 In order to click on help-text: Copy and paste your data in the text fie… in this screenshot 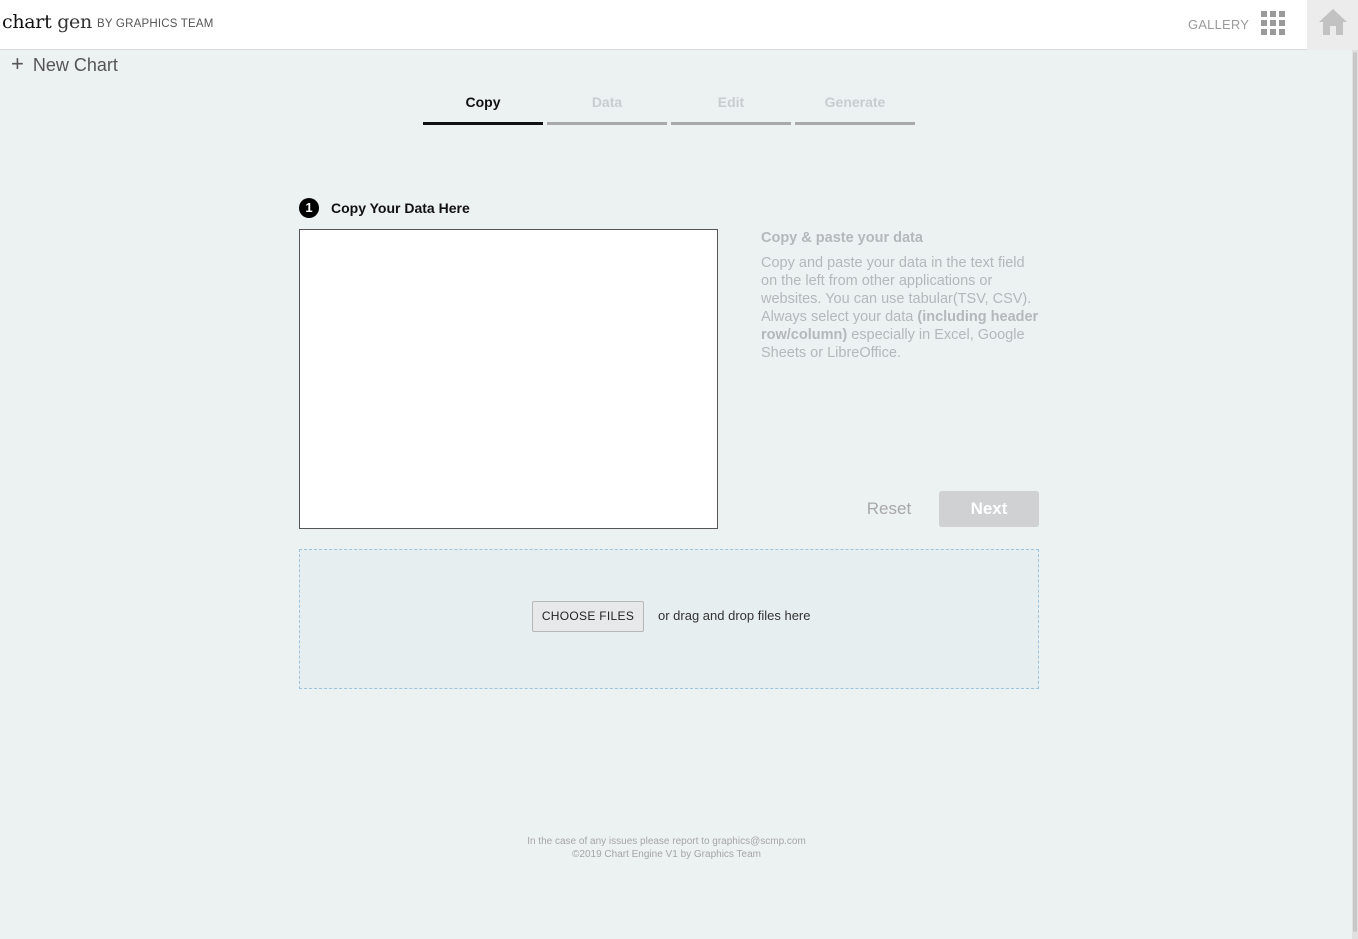, I will do `click(902, 308)`.